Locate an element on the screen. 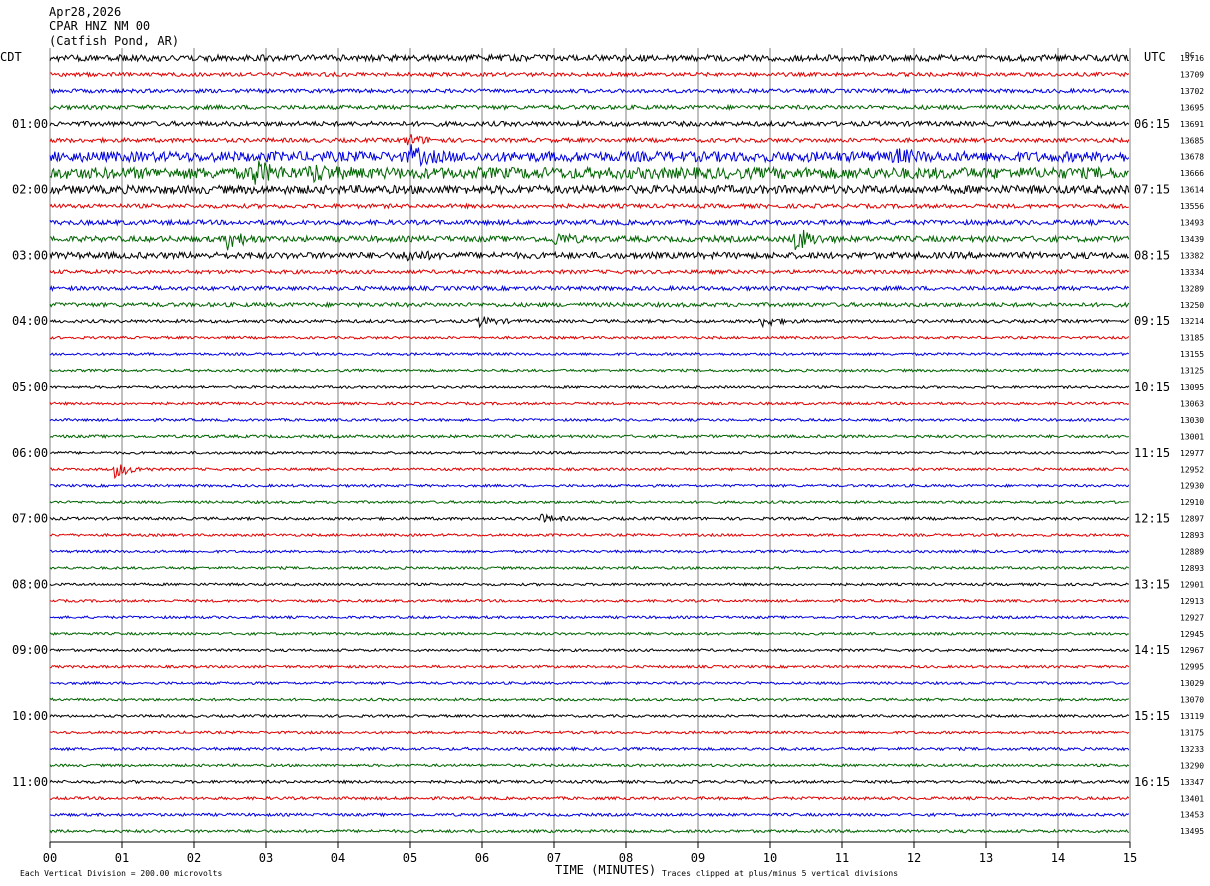  hour-label-right: 15:15 is located at coordinates (1152, 716).